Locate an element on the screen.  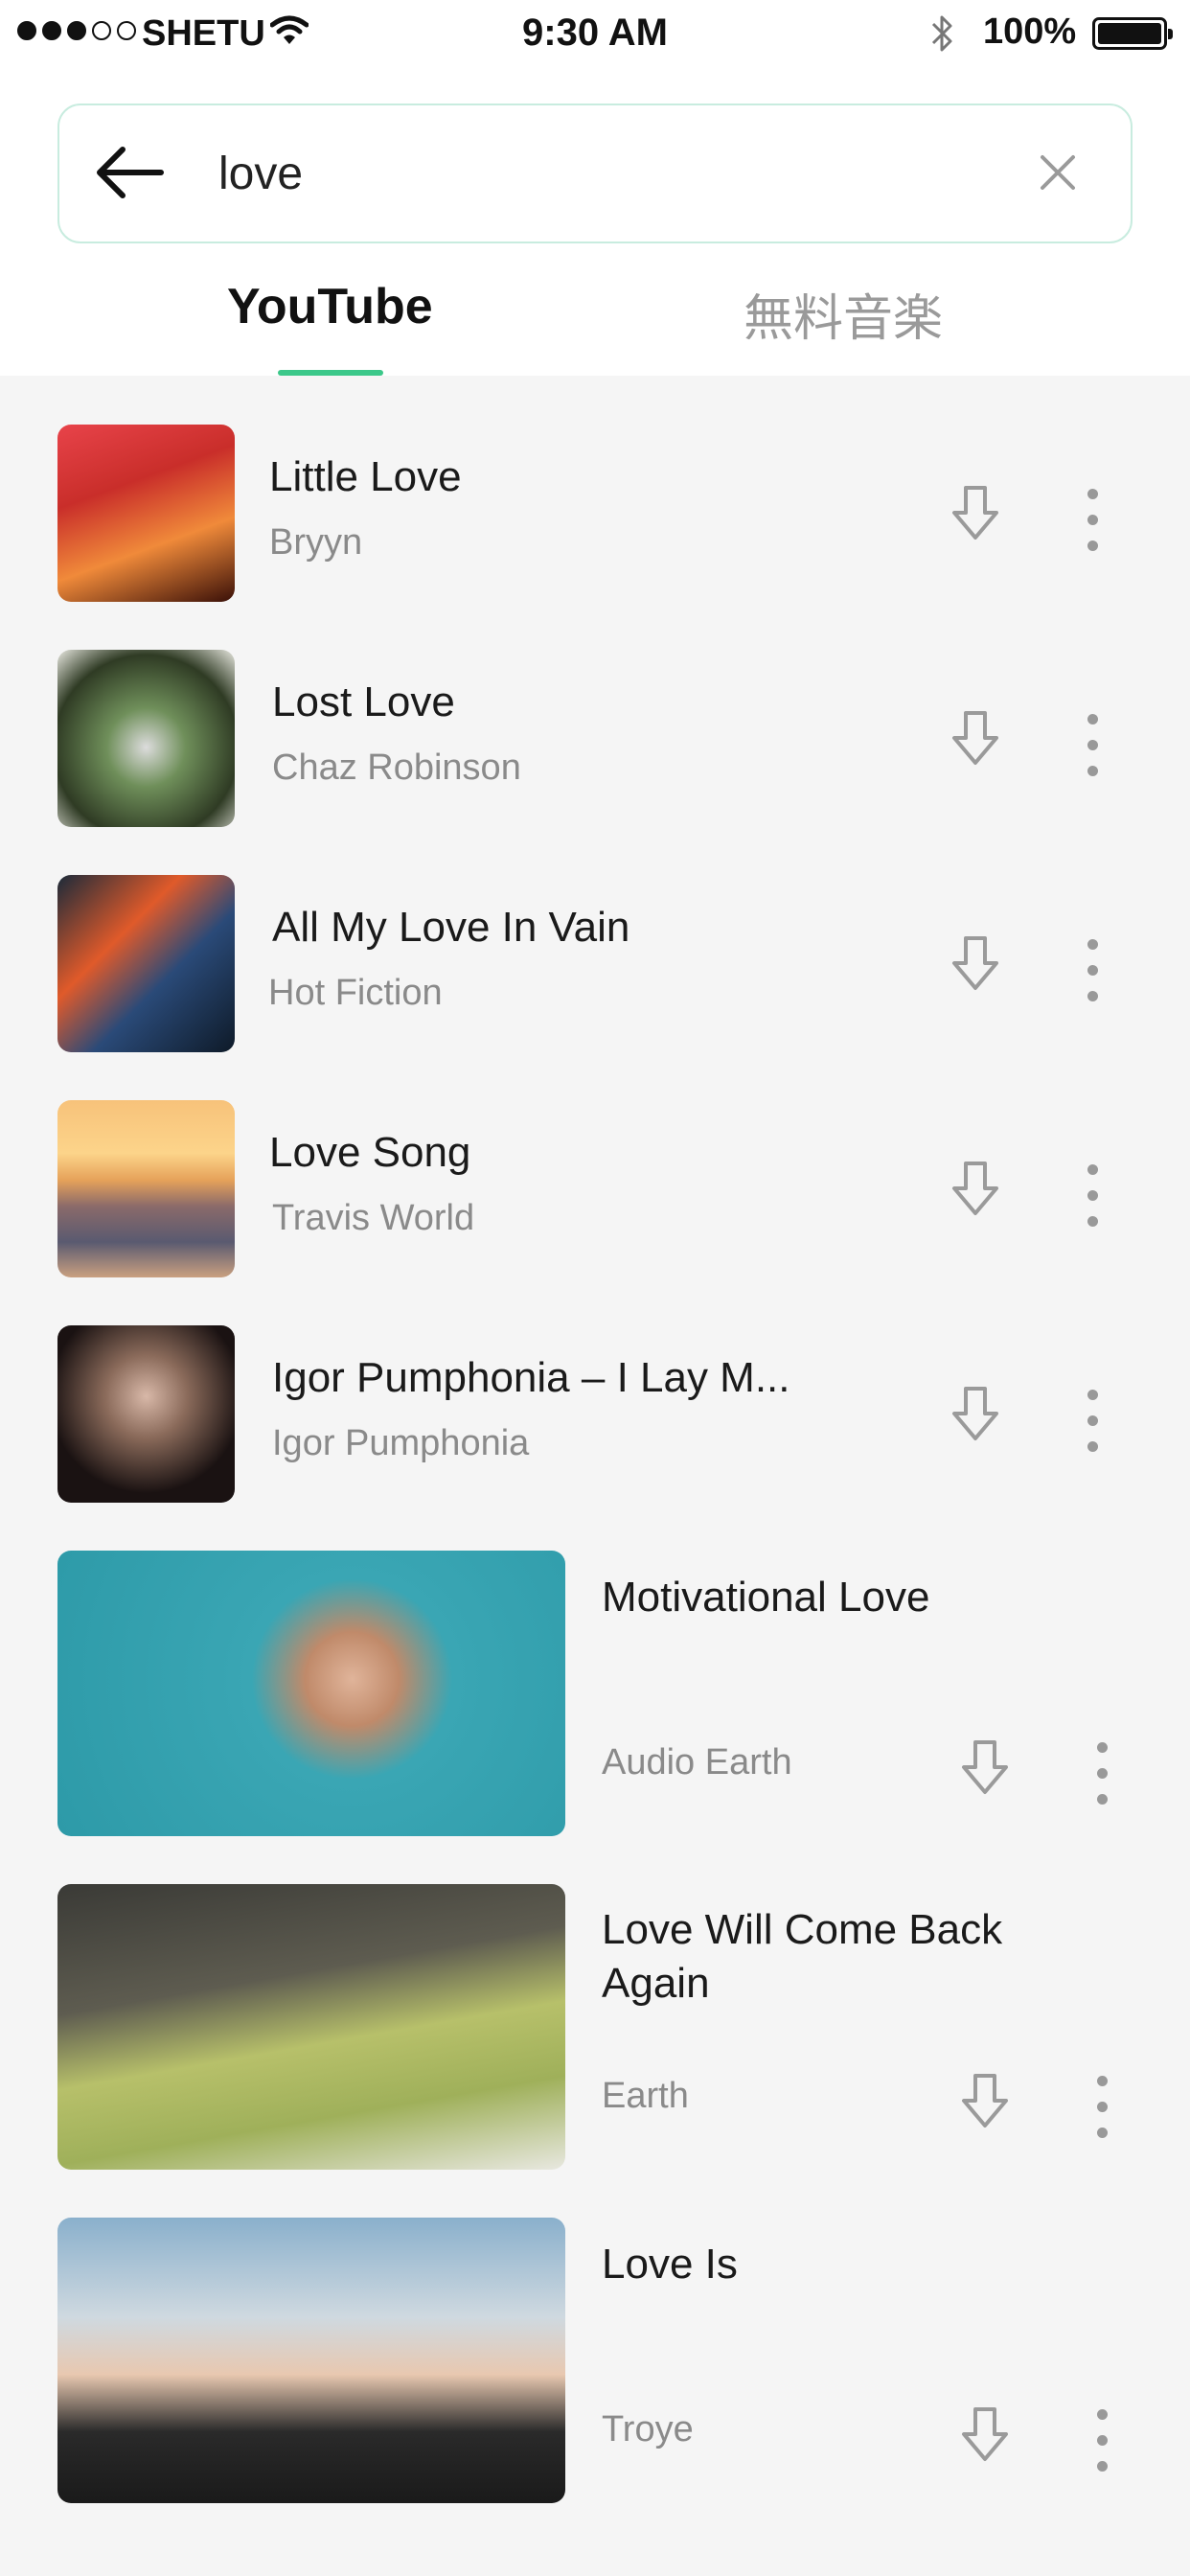
search-bar: love is located at coordinates (595, 173).